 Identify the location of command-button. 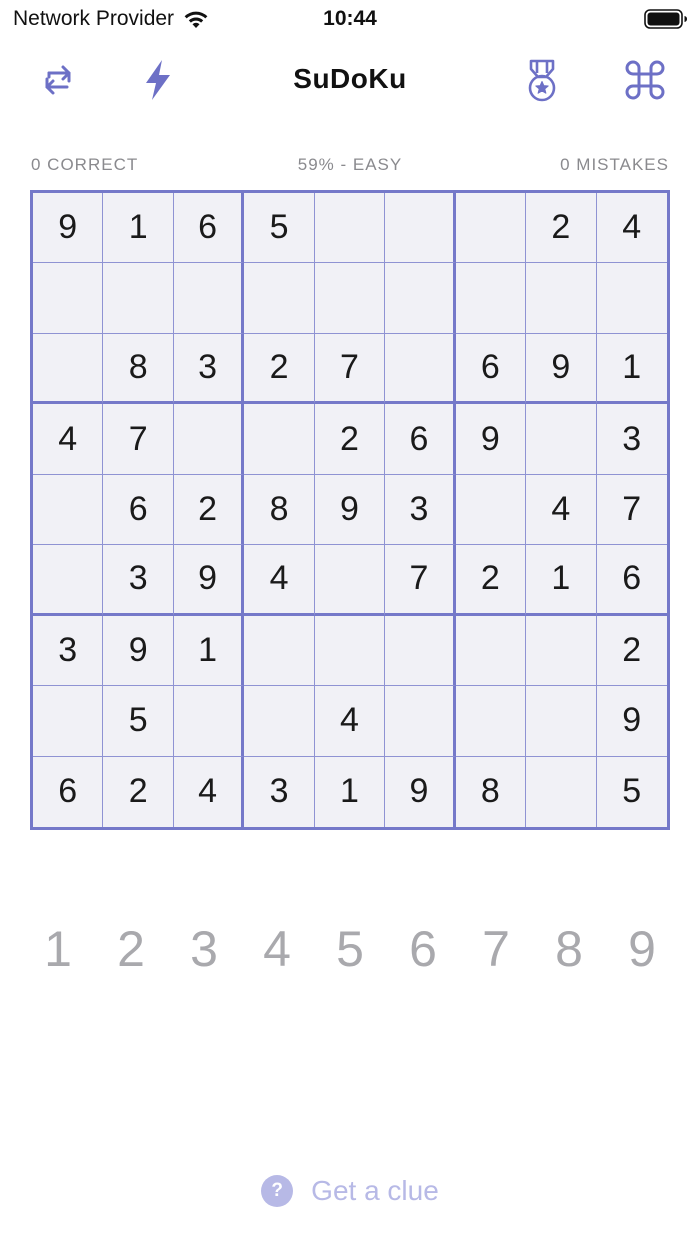
(645, 80).